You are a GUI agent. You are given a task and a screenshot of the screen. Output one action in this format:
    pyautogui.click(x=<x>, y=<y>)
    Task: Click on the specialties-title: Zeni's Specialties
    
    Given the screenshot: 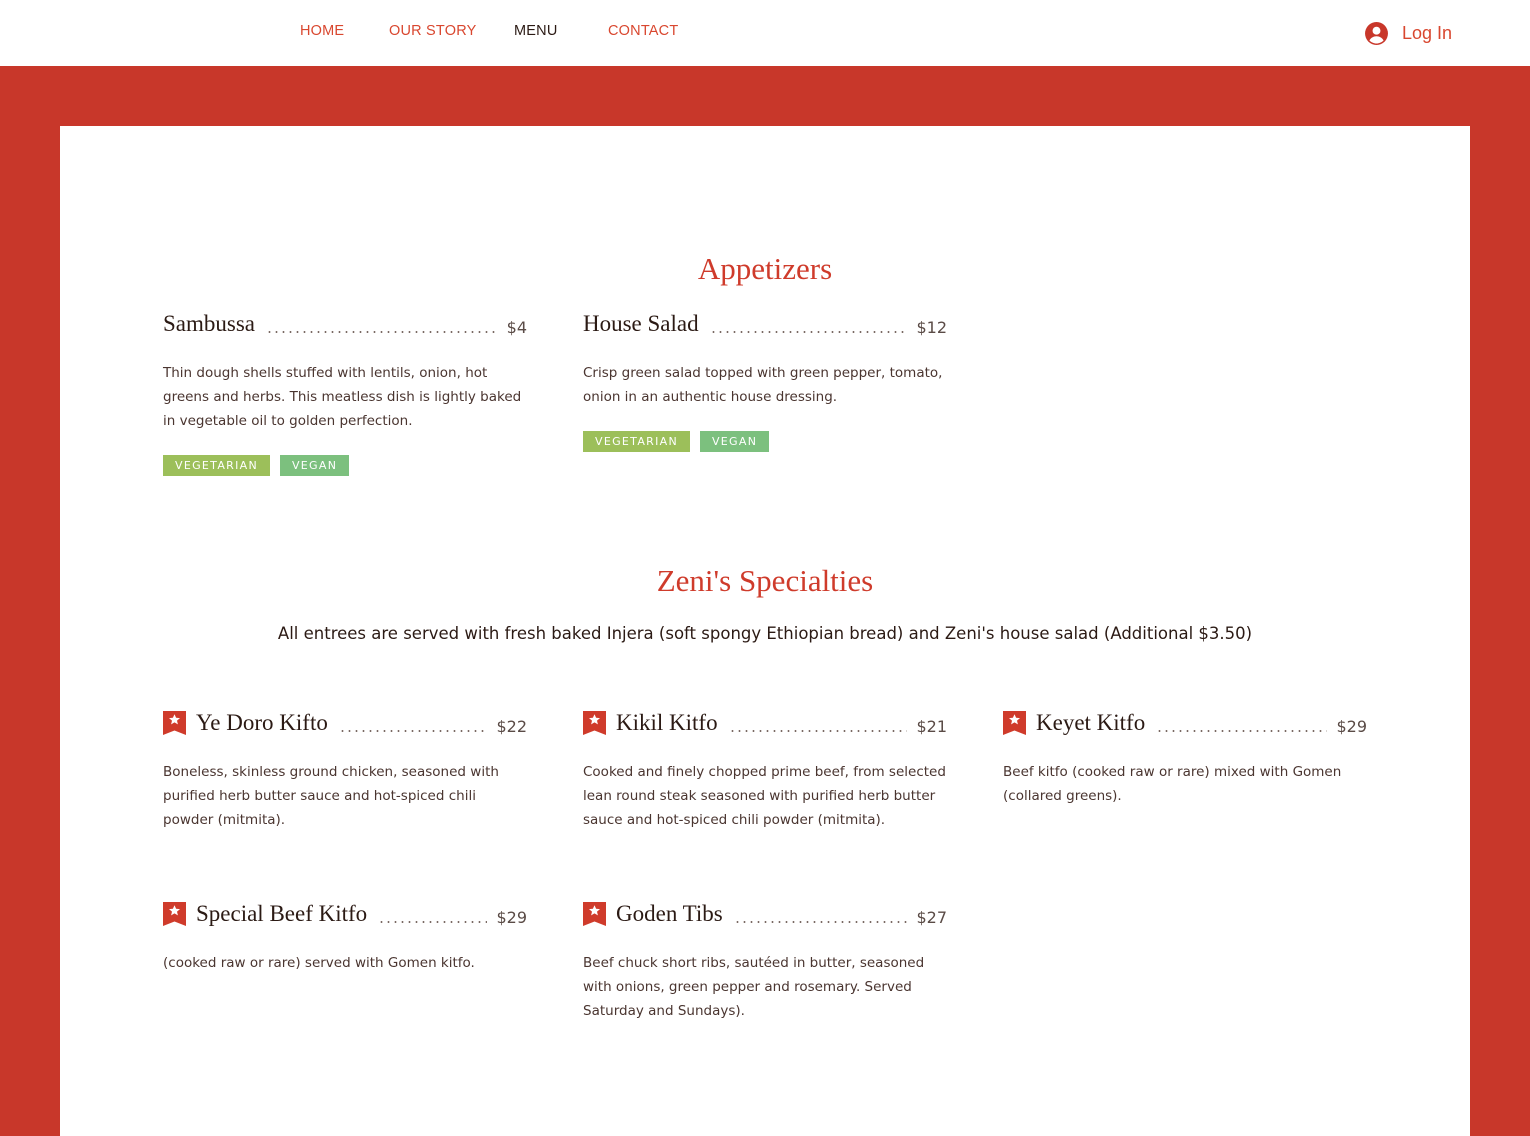 What is the action you would take?
    pyautogui.click(x=765, y=580)
    